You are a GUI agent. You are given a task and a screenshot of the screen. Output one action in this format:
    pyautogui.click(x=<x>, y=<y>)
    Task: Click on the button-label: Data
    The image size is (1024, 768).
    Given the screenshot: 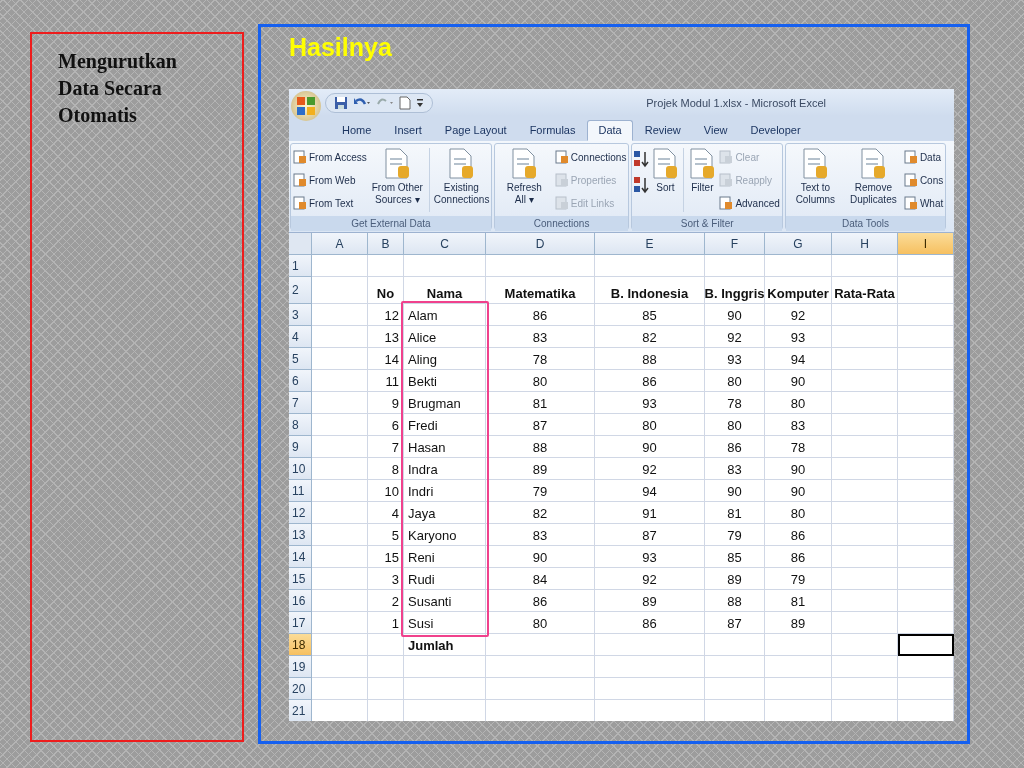 What is the action you would take?
    pyautogui.click(x=930, y=157)
    